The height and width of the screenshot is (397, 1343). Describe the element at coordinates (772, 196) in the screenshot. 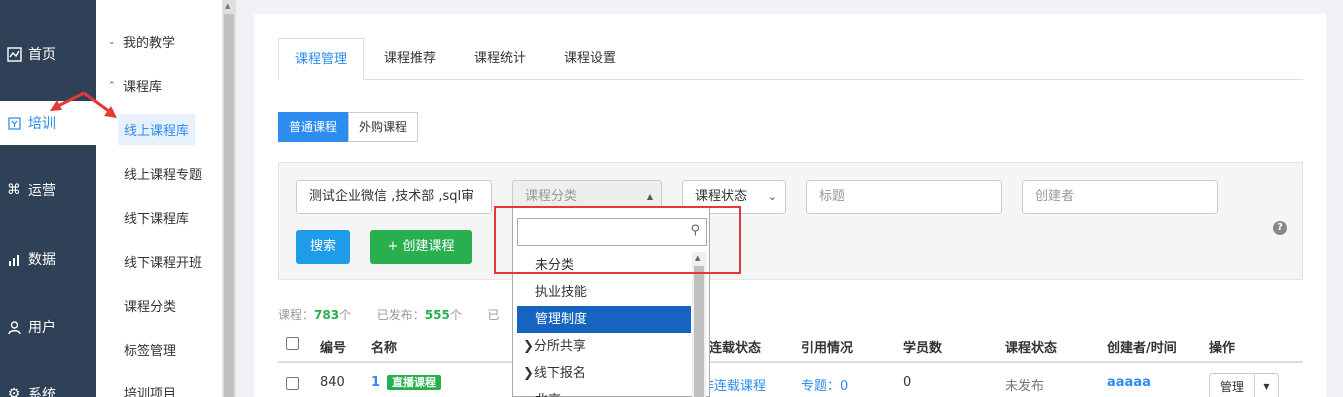

I see `chevron-down-icon: ⌄` at that location.